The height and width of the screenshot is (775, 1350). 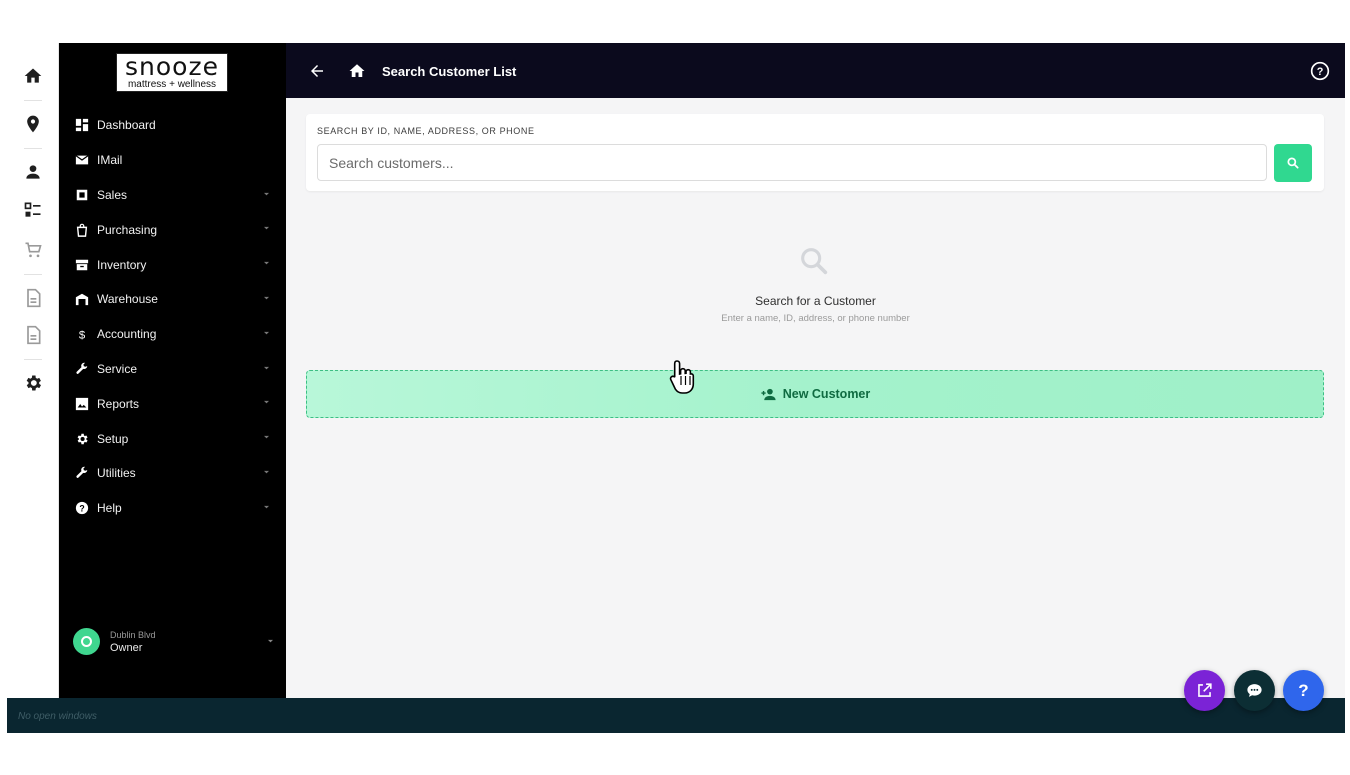 I want to click on search-input, so click(x=792, y=162).